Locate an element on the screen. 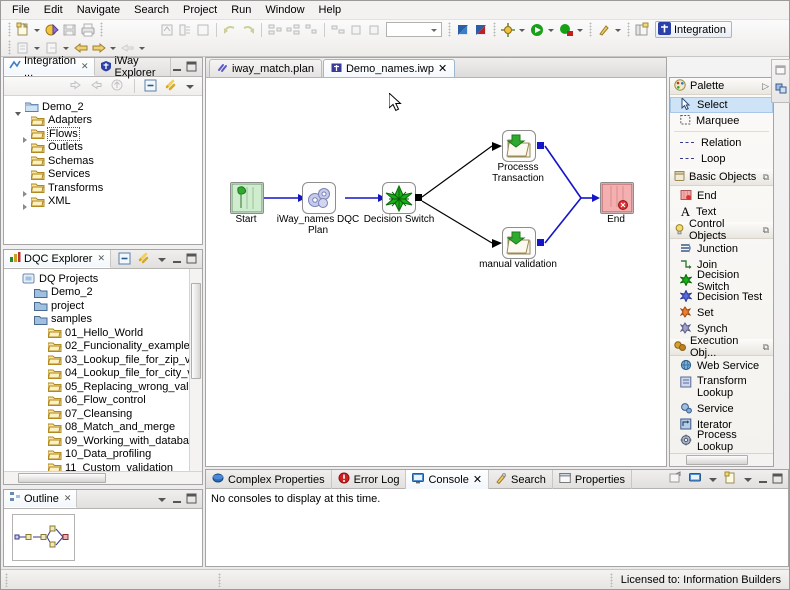  search-dropdown-arrow is located at coordinates (617, 30).